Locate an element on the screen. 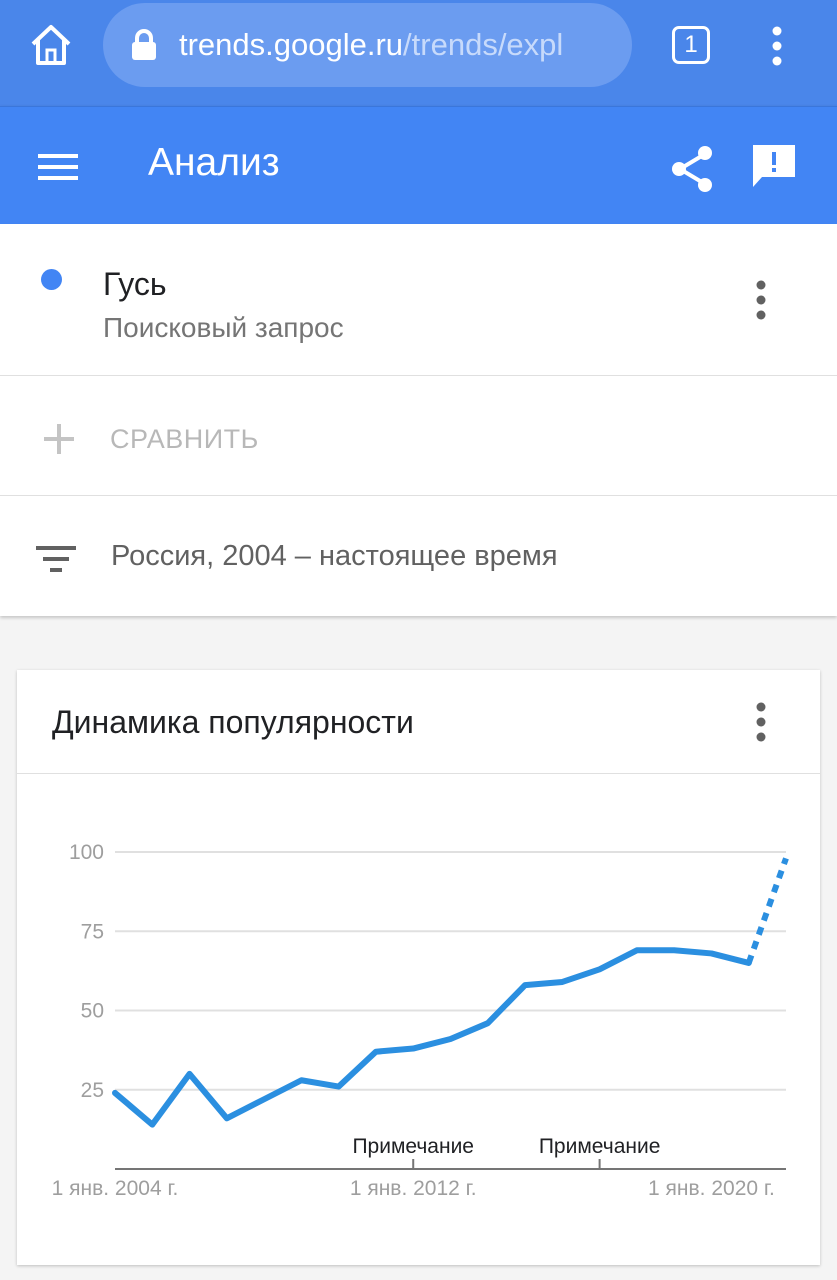 The image size is (837, 1280). filter-row: Россия, 2004 – настоящее время is located at coordinates (418, 556).